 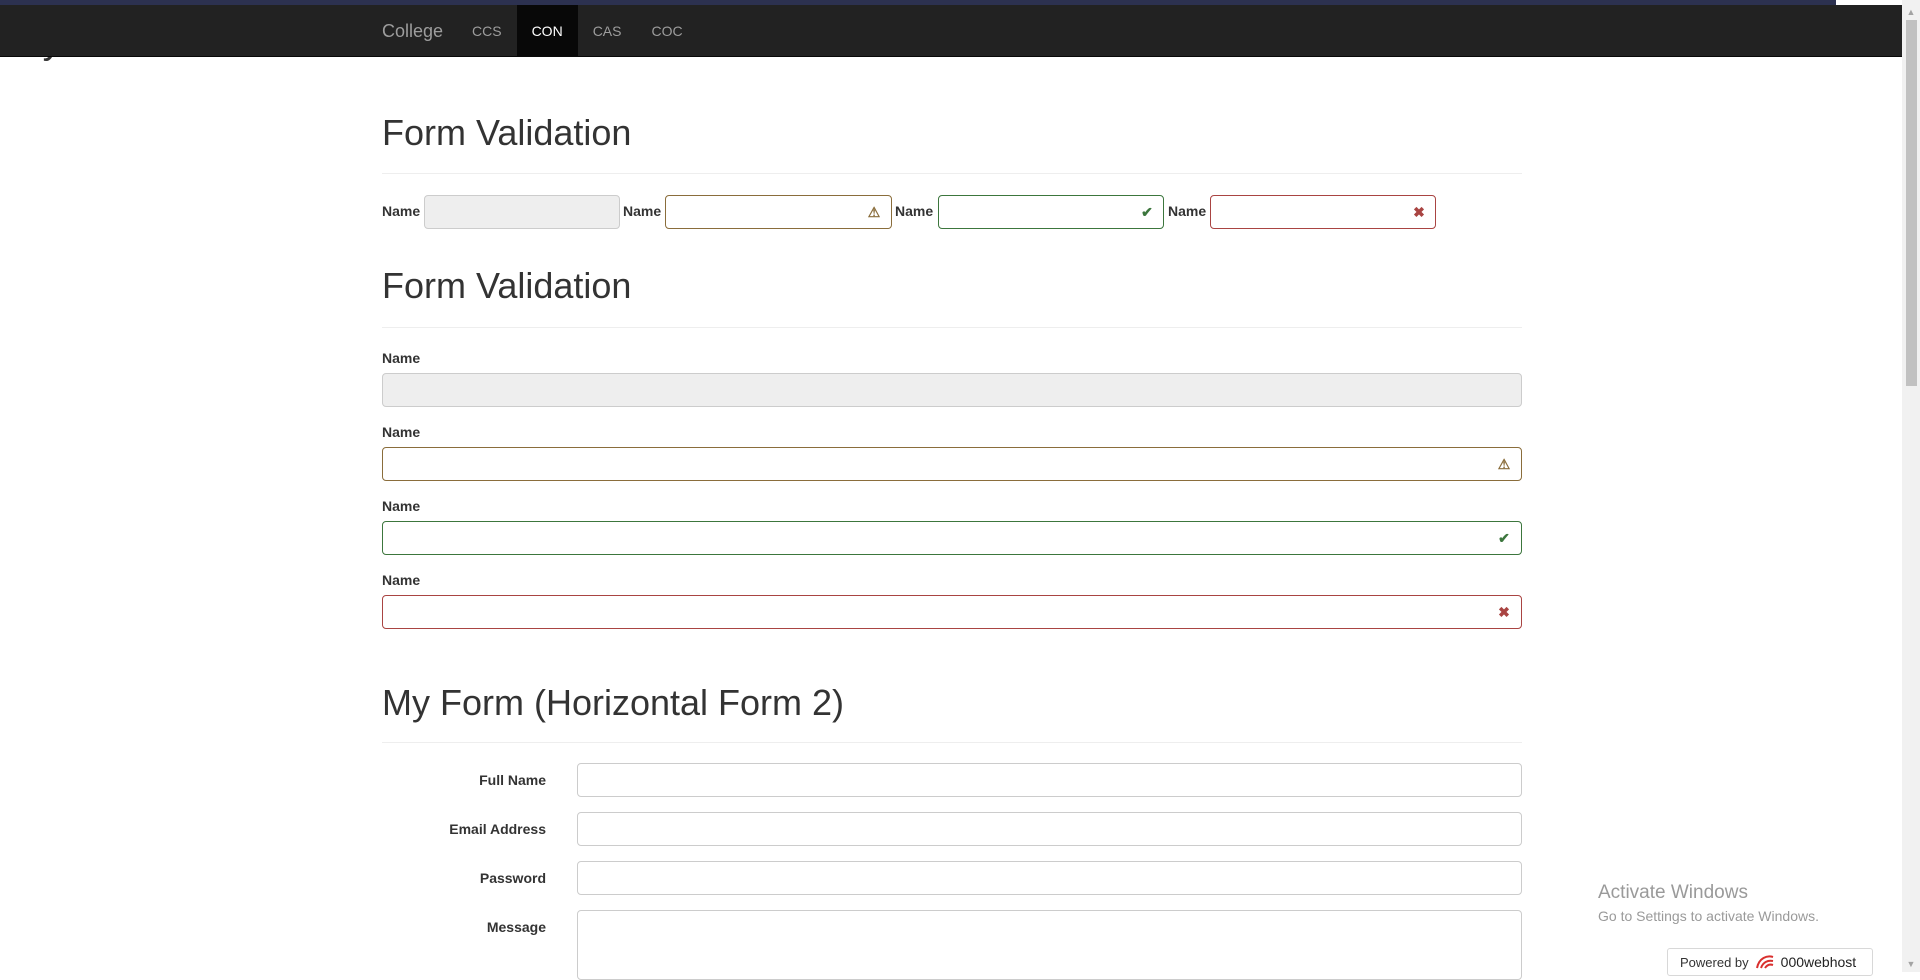 What do you see at coordinates (952, 742) in the screenshot?
I see `section3-divider` at bounding box center [952, 742].